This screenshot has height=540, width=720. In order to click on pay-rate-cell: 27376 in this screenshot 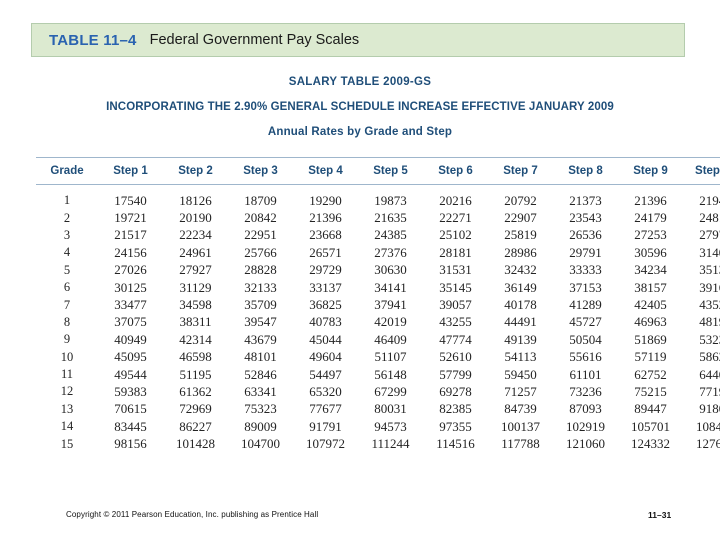, I will do `click(390, 252)`.